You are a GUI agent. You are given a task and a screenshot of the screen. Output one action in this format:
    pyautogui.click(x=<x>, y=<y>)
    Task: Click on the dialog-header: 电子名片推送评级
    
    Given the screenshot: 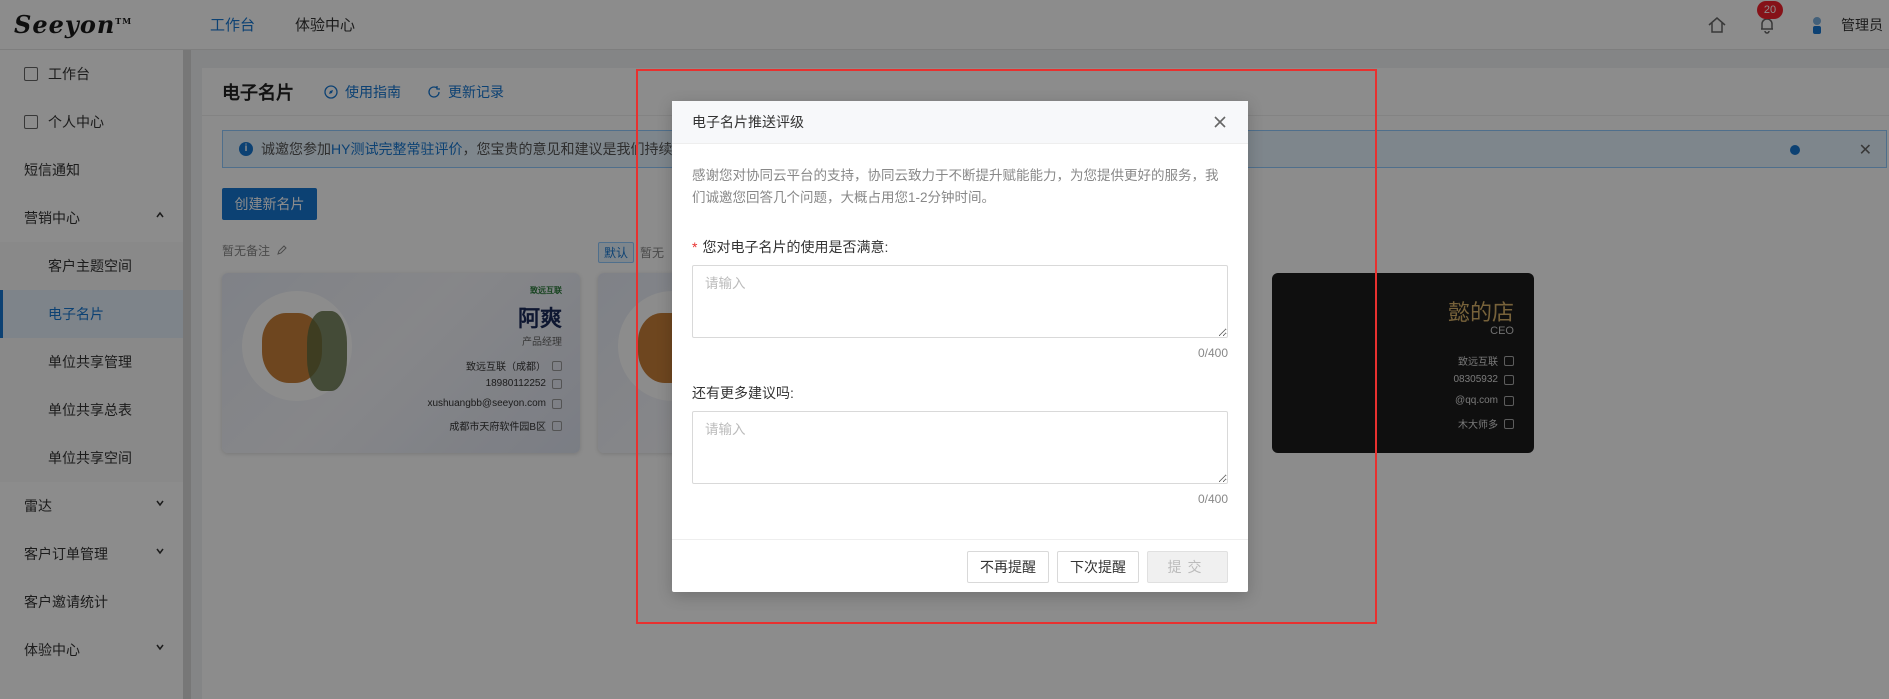 What is the action you would take?
    pyautogui.click(x=960, y=122)
    